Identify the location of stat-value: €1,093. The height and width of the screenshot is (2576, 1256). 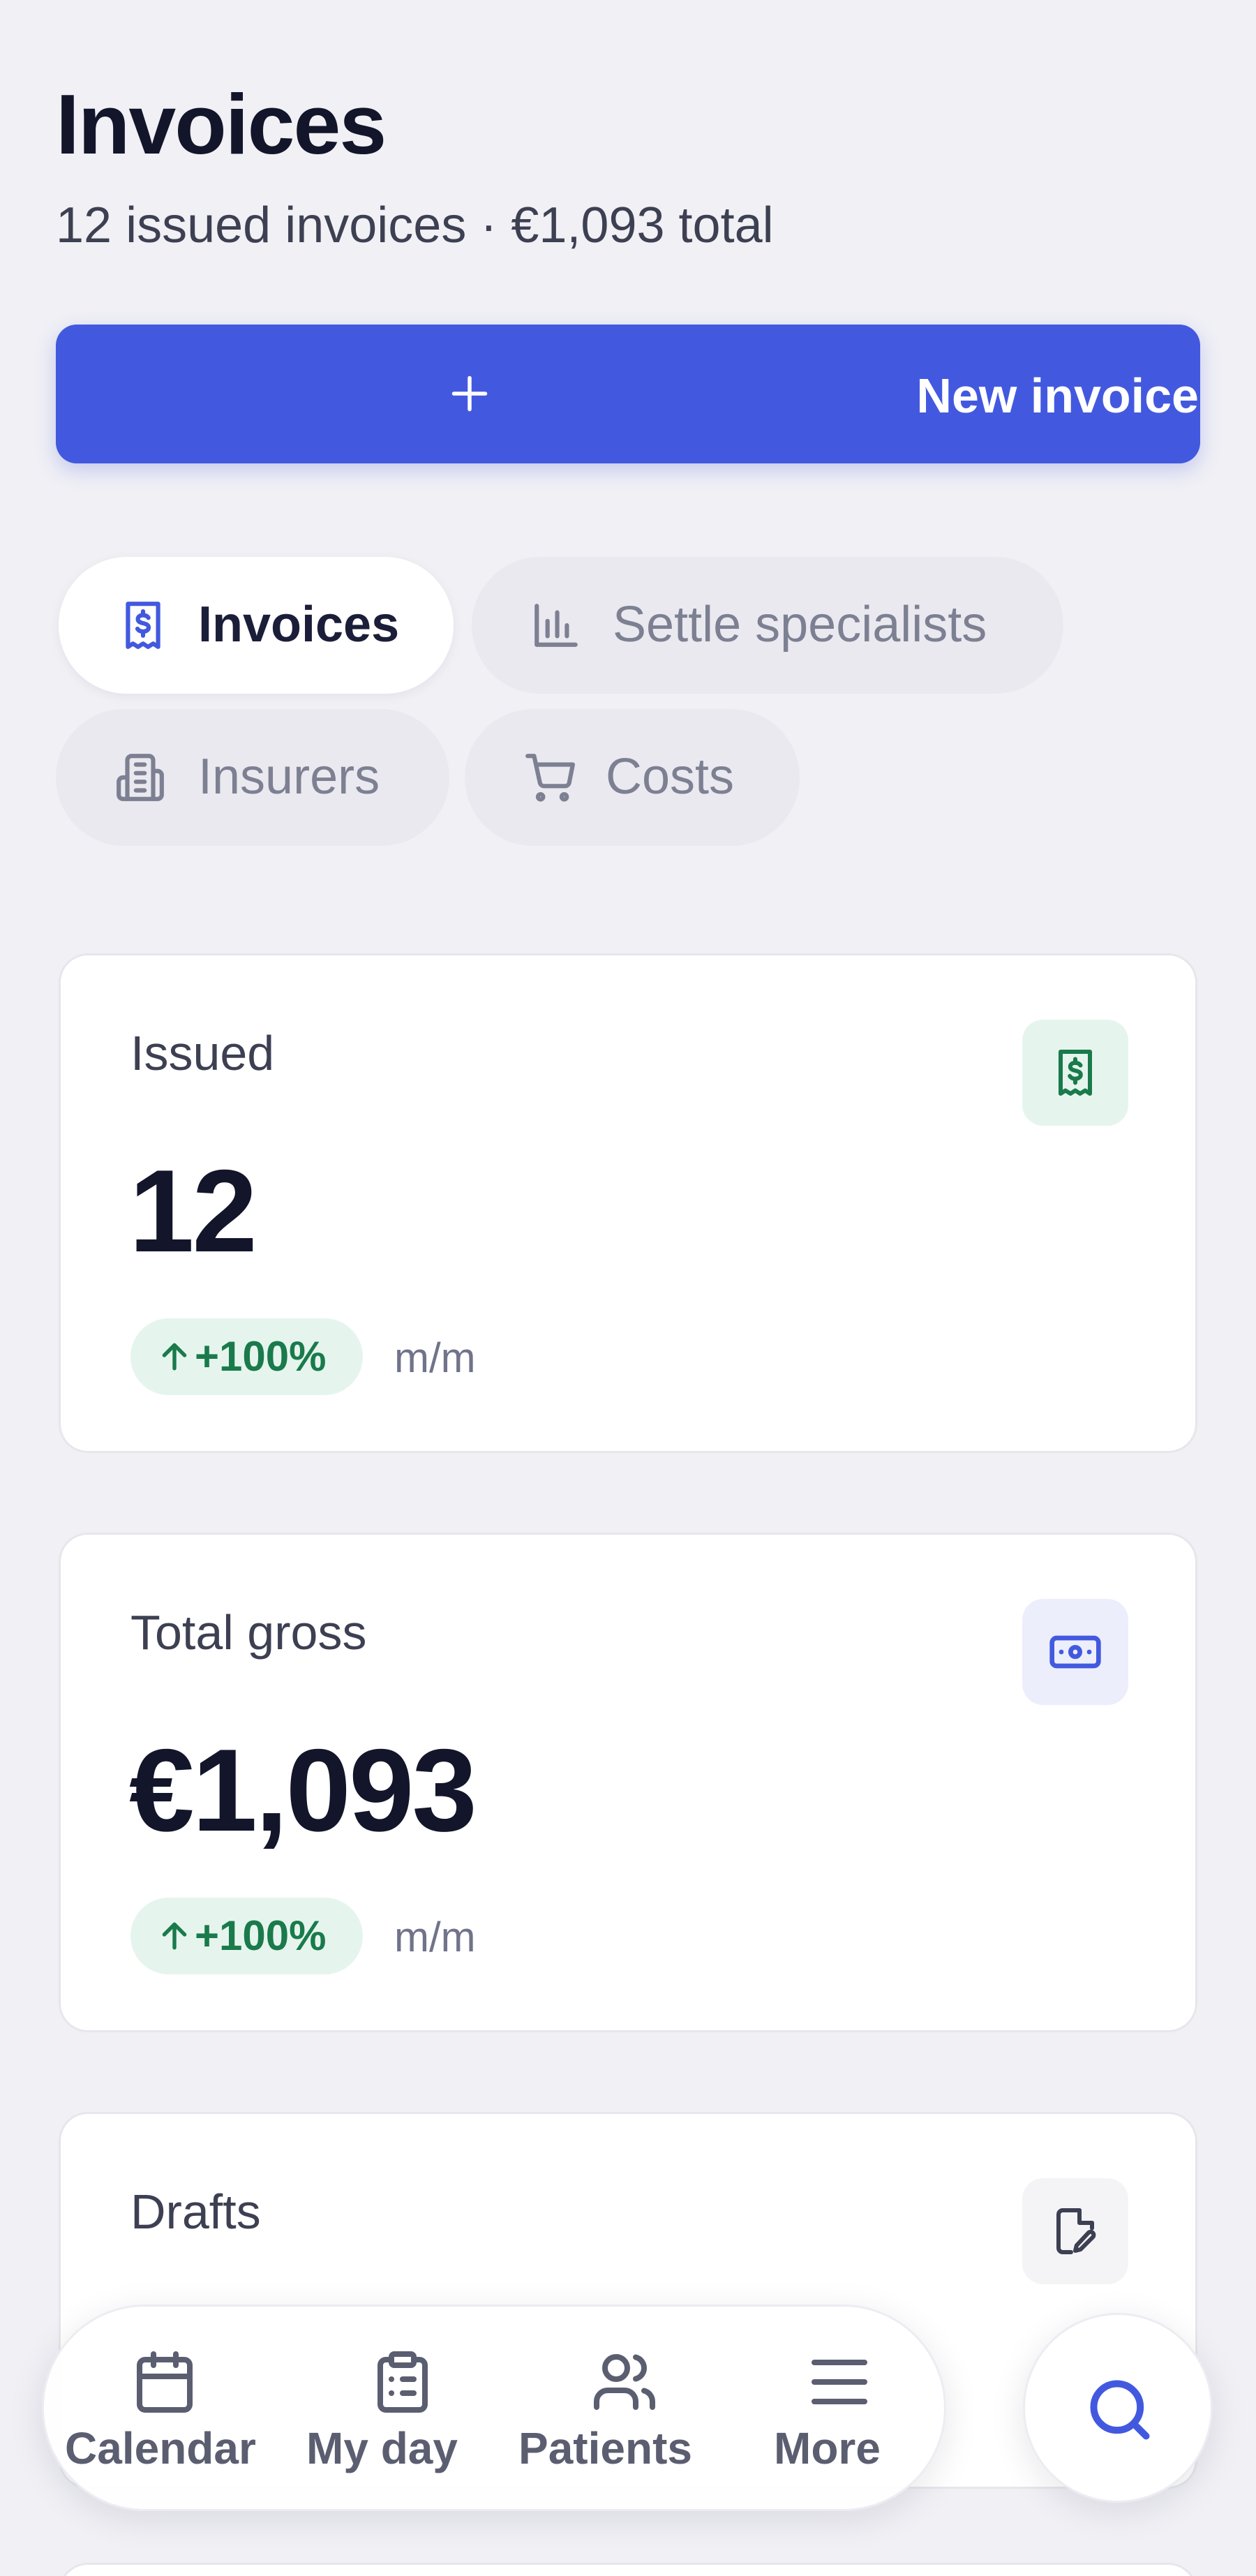
(303, 1790).